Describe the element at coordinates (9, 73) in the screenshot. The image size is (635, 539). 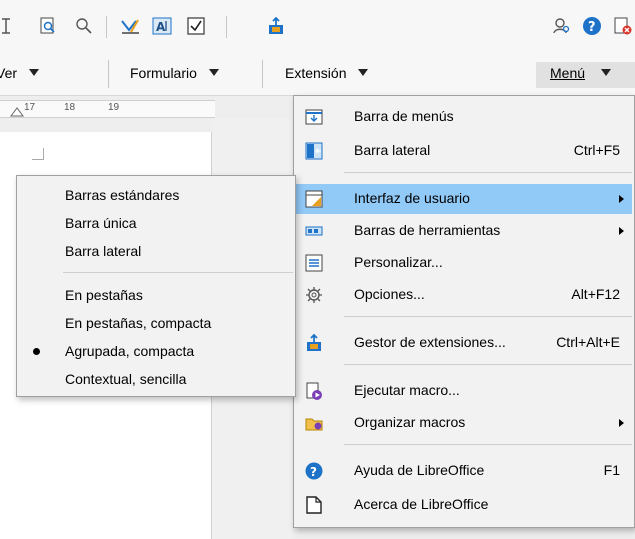
I see `group-ver-label: Ver` at that location.